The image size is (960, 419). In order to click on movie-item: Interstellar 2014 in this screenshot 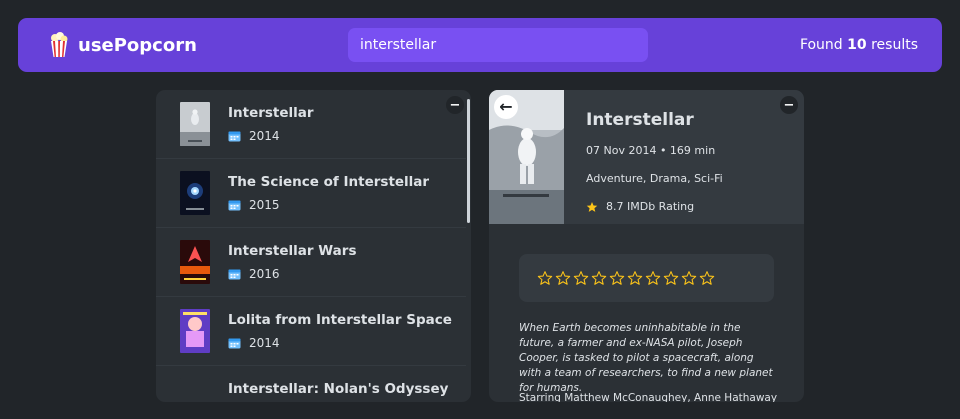, I will do `click(311, 124)`.